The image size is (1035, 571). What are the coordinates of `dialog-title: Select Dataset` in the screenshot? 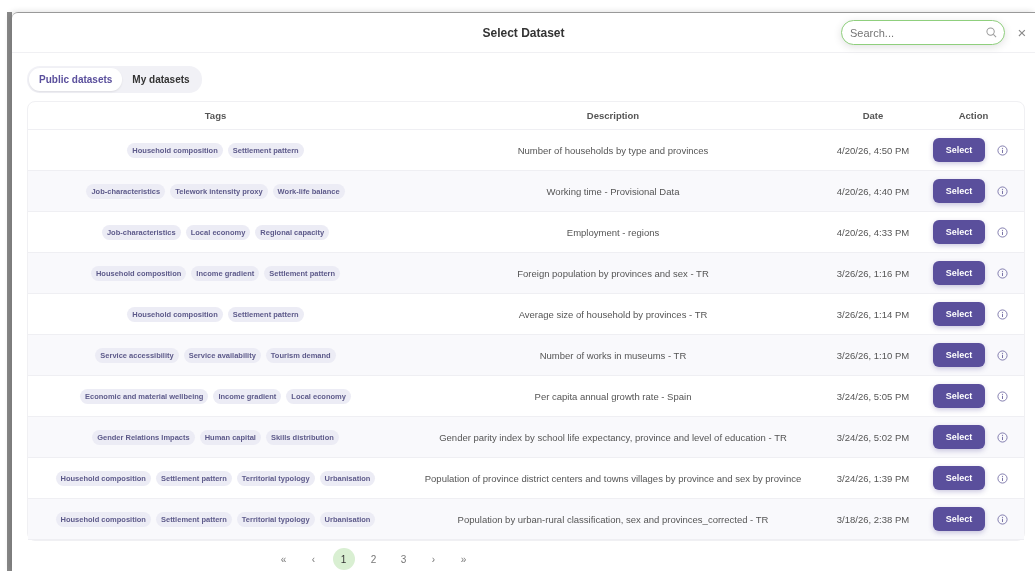 It's located at (523, 32).